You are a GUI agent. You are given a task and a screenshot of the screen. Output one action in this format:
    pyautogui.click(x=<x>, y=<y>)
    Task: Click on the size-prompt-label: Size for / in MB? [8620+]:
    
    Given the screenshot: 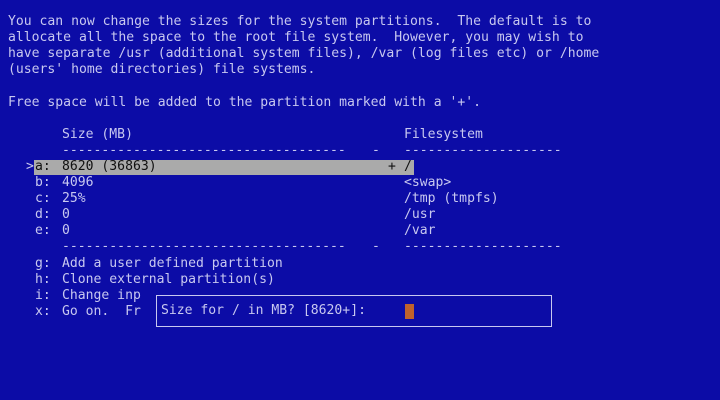 What is the action you would take?
    pyautogui.click(x=263, y=310)
    